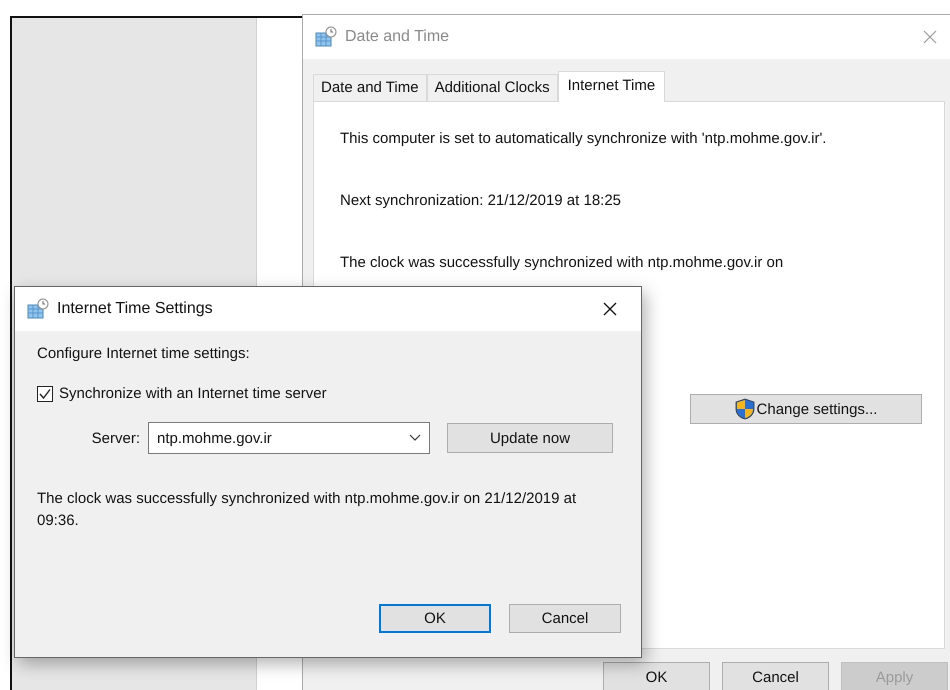  What do you see at coordinates (415, 438) in the screenshot?
I see `chevron-down-icon` at bounding box center [415, 438].